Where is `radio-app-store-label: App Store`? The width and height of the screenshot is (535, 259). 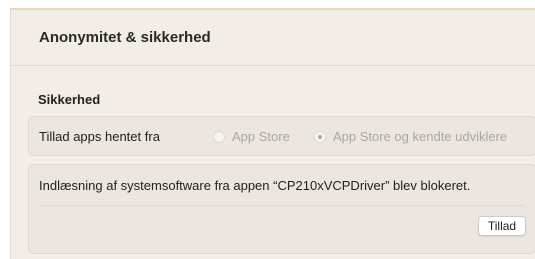
radio-app-store-label: App Store is located at coordinates (261, 136).